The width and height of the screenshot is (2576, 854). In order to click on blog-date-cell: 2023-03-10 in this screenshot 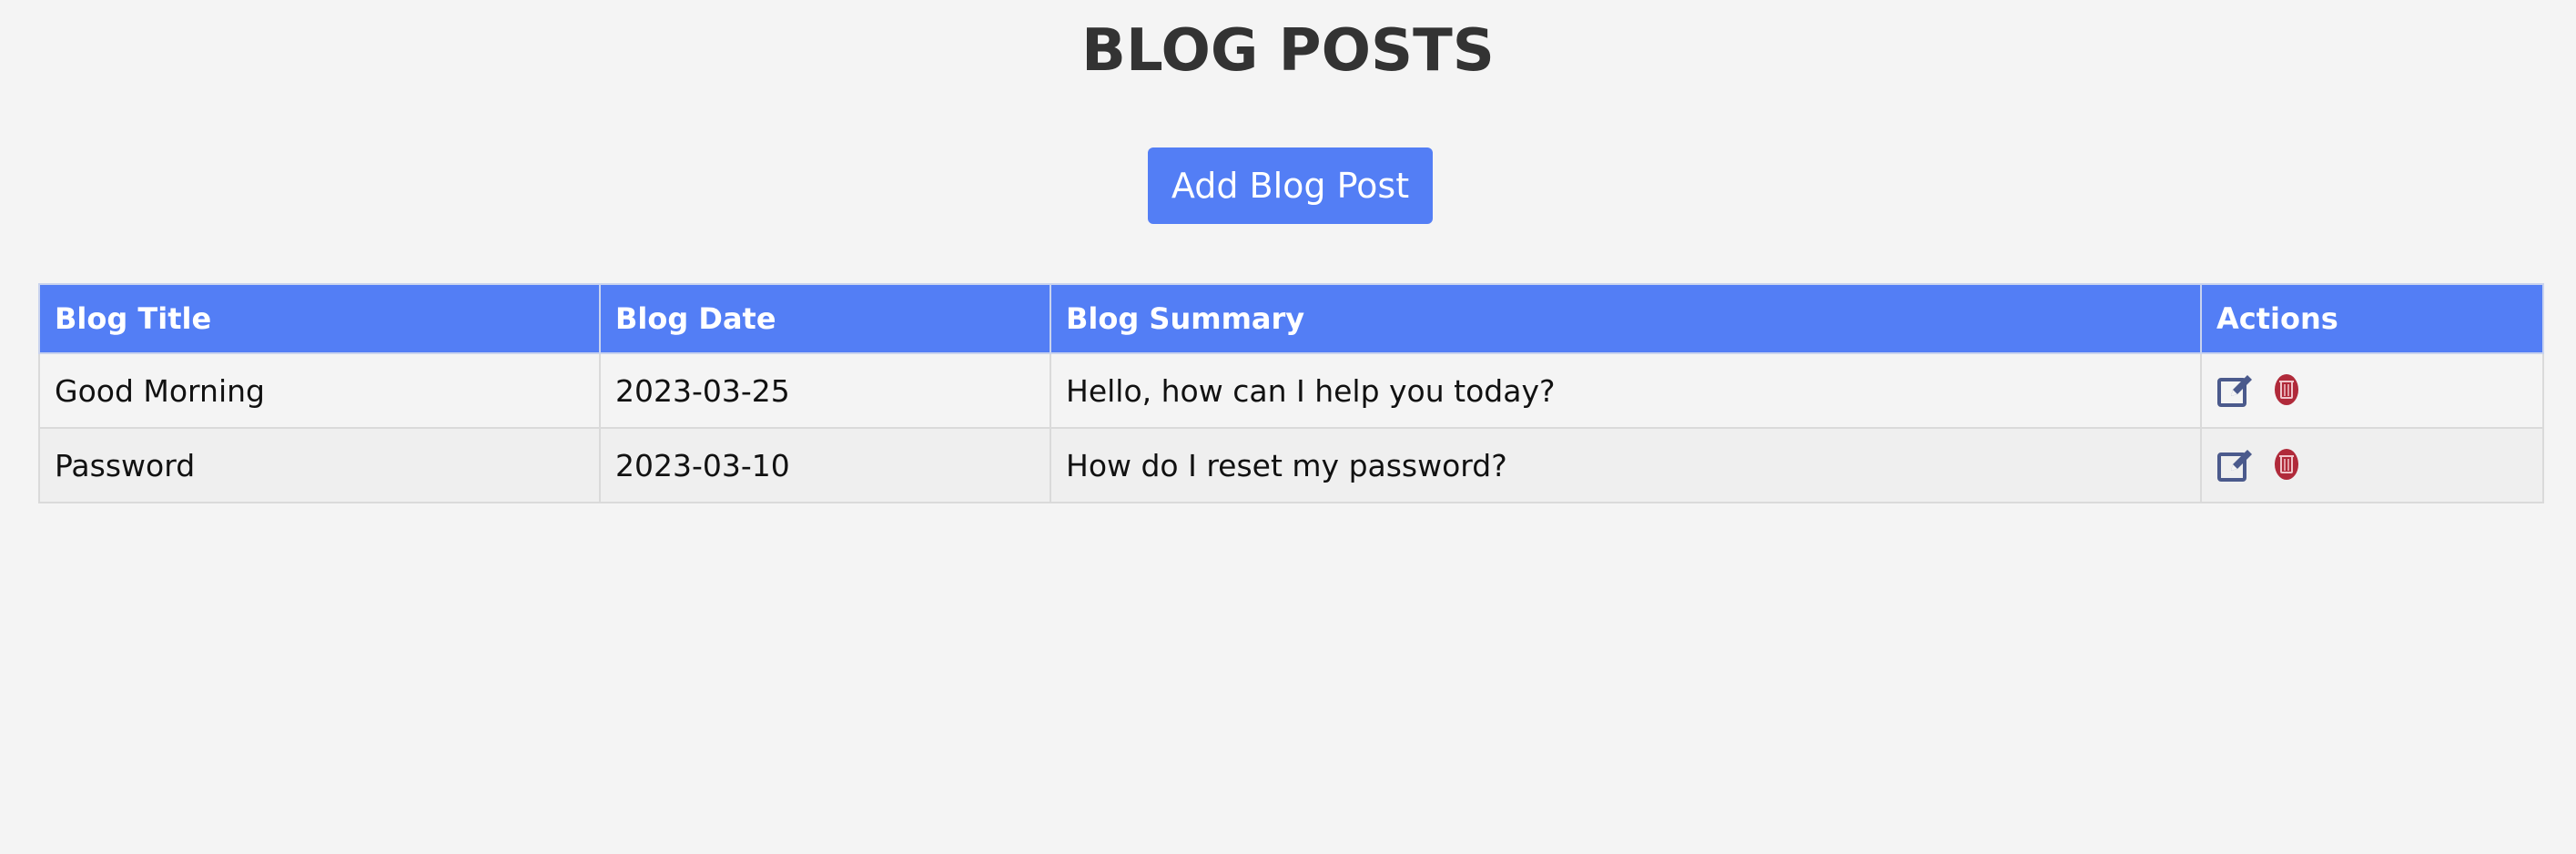, I will do `click(825, 465)`.